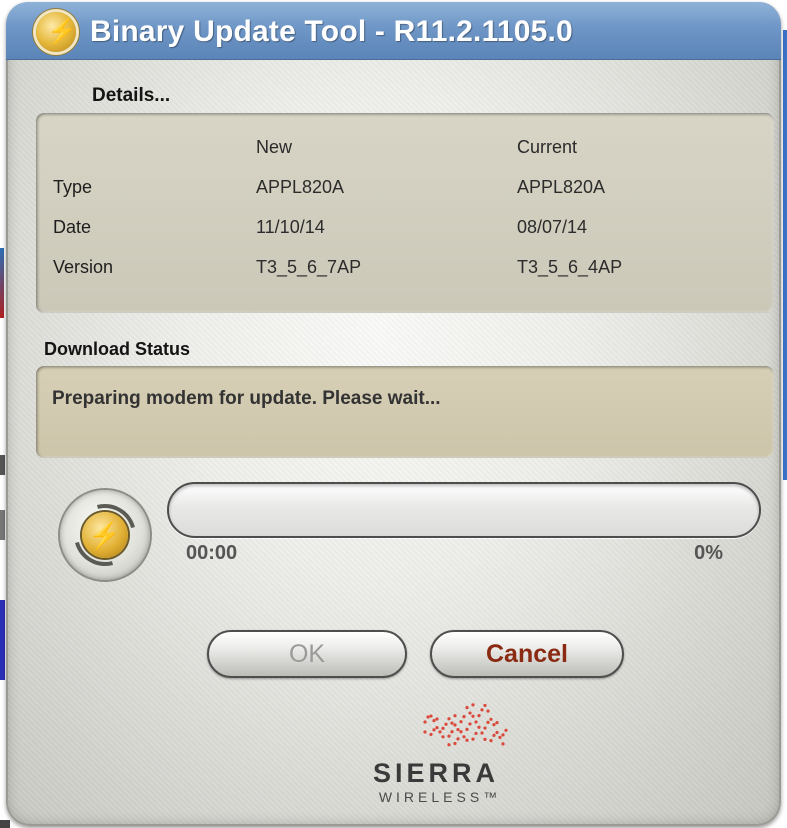 The height and width of the screenshot is (828, 787). I want to click on date-current-value: 08/07/14, so click(552, 227).